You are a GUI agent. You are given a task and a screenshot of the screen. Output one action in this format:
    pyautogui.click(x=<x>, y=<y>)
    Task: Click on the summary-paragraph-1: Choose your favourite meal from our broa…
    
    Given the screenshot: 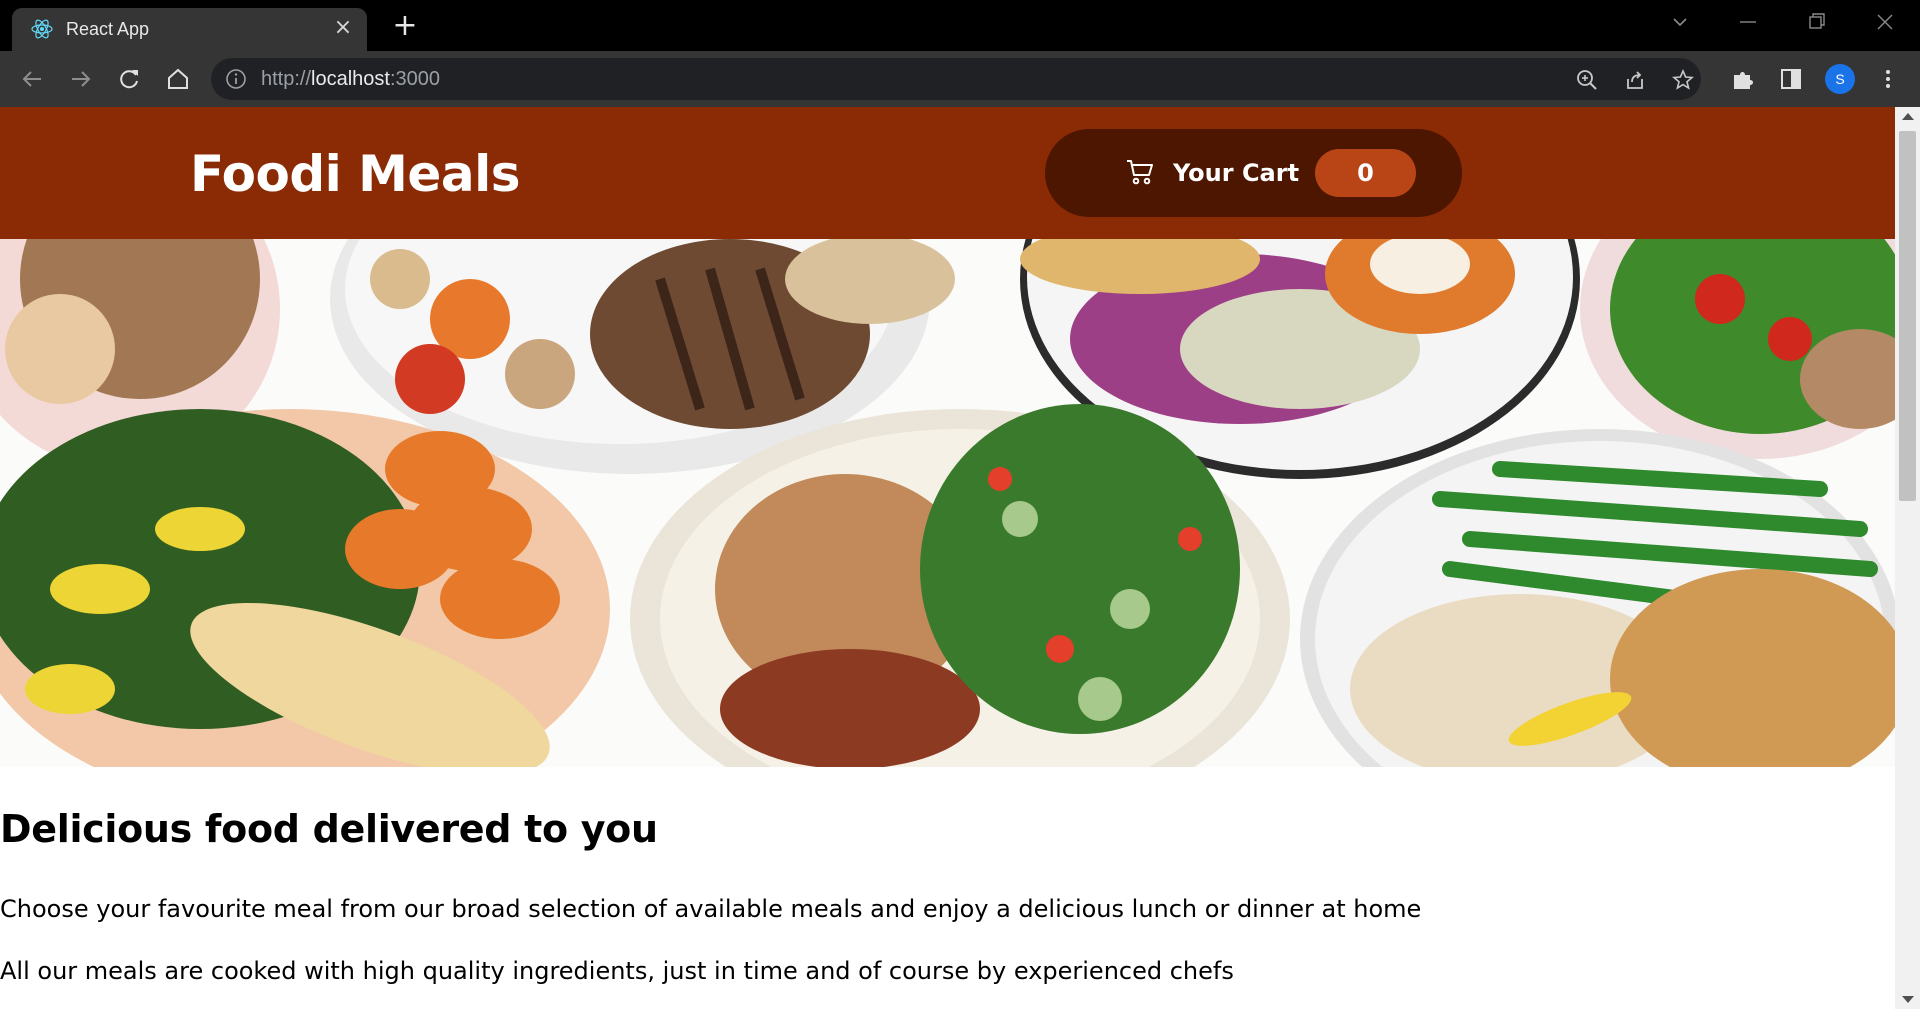 What is the action you would take?
    pyautogui.click(x=711, y=909)
    